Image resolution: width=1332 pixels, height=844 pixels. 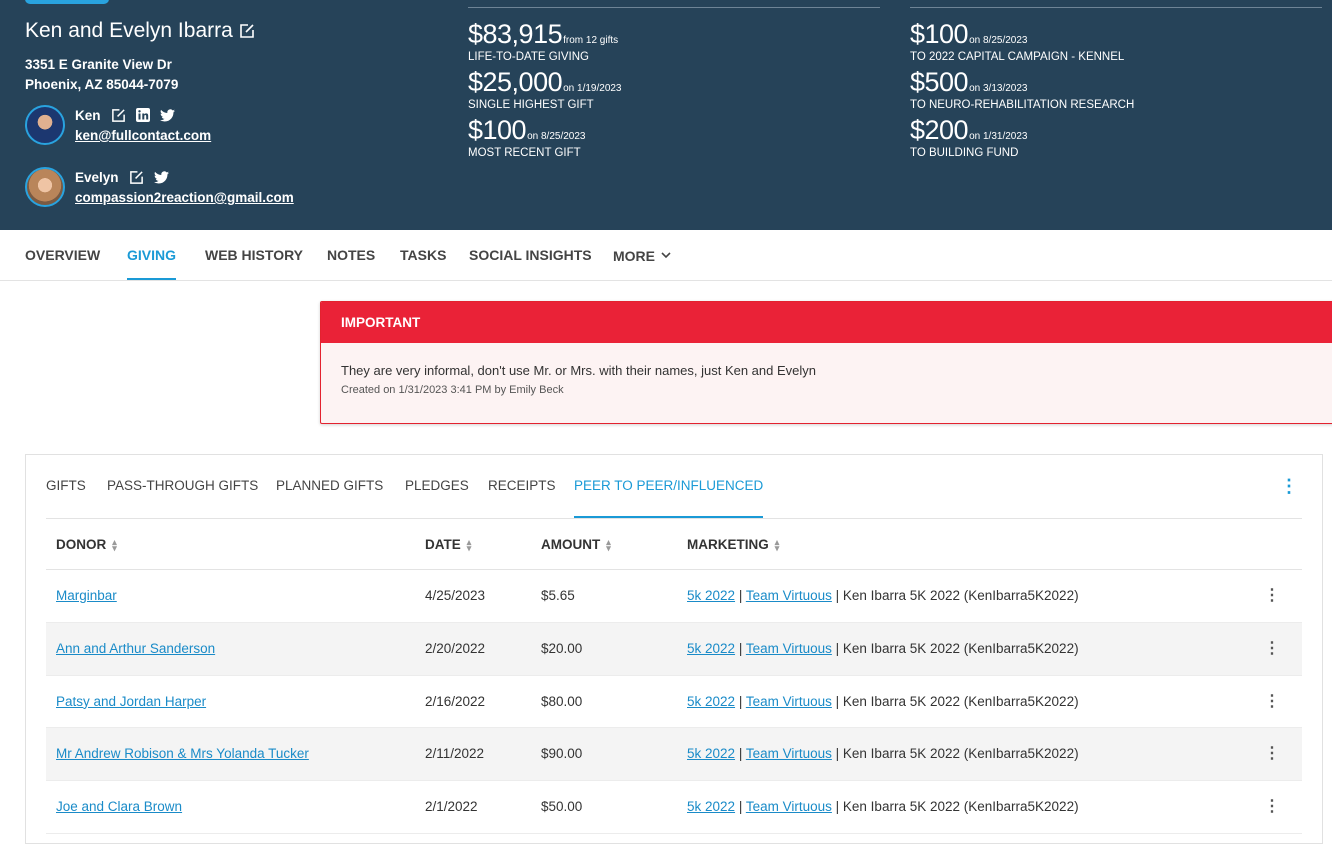 I want to click on person-email-link: ken@fullcontact.com, so click(x=143, y=135).